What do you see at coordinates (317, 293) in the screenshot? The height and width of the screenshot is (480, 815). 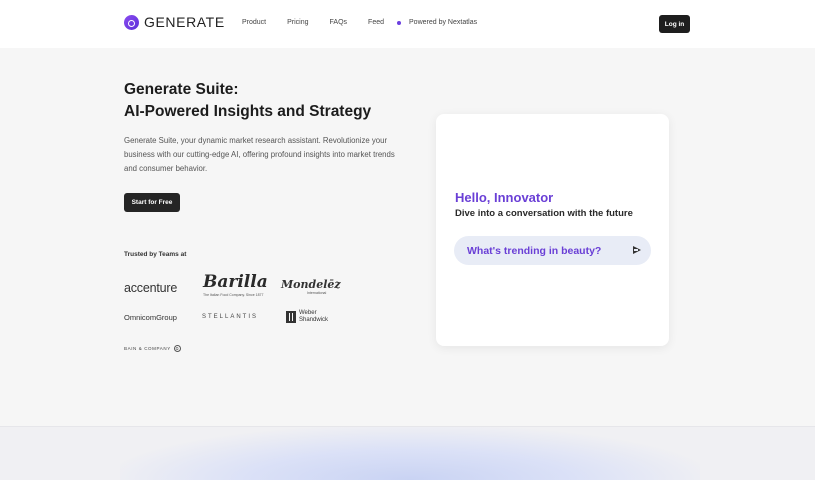 I see `mondelez-tagline: International` at bounding box center [317, 293].